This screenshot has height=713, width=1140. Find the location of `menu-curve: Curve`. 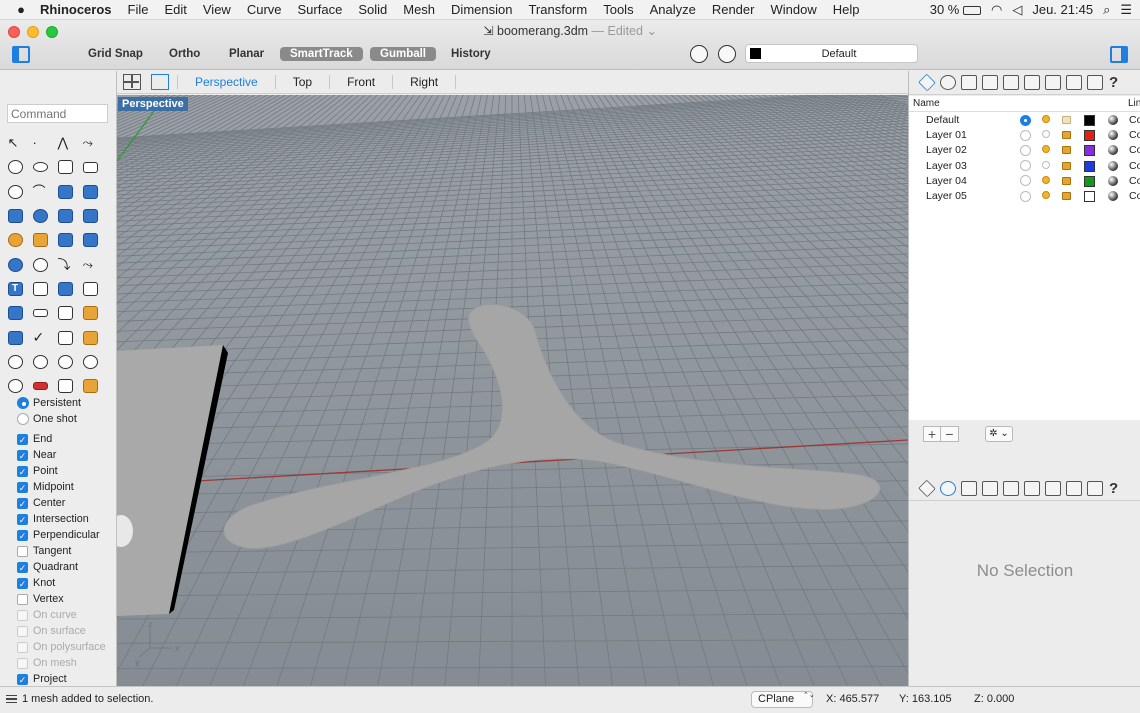

menu-curve: Curve is located at coordinates (264, 10).